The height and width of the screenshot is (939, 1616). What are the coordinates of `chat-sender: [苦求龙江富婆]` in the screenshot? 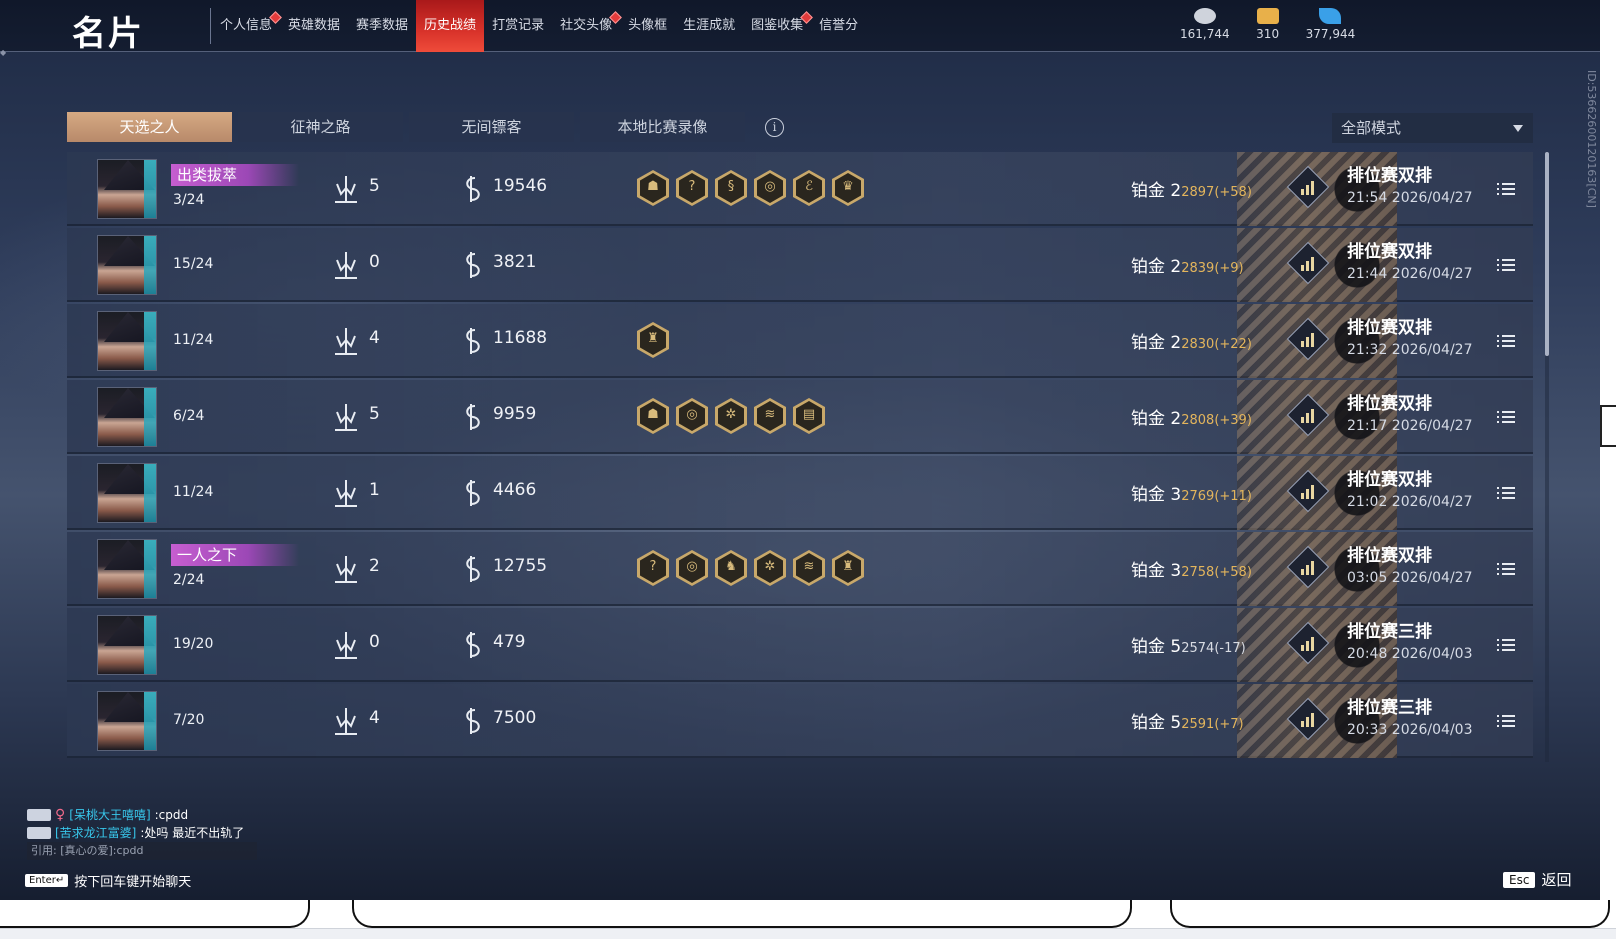 It's located at (95, 833).